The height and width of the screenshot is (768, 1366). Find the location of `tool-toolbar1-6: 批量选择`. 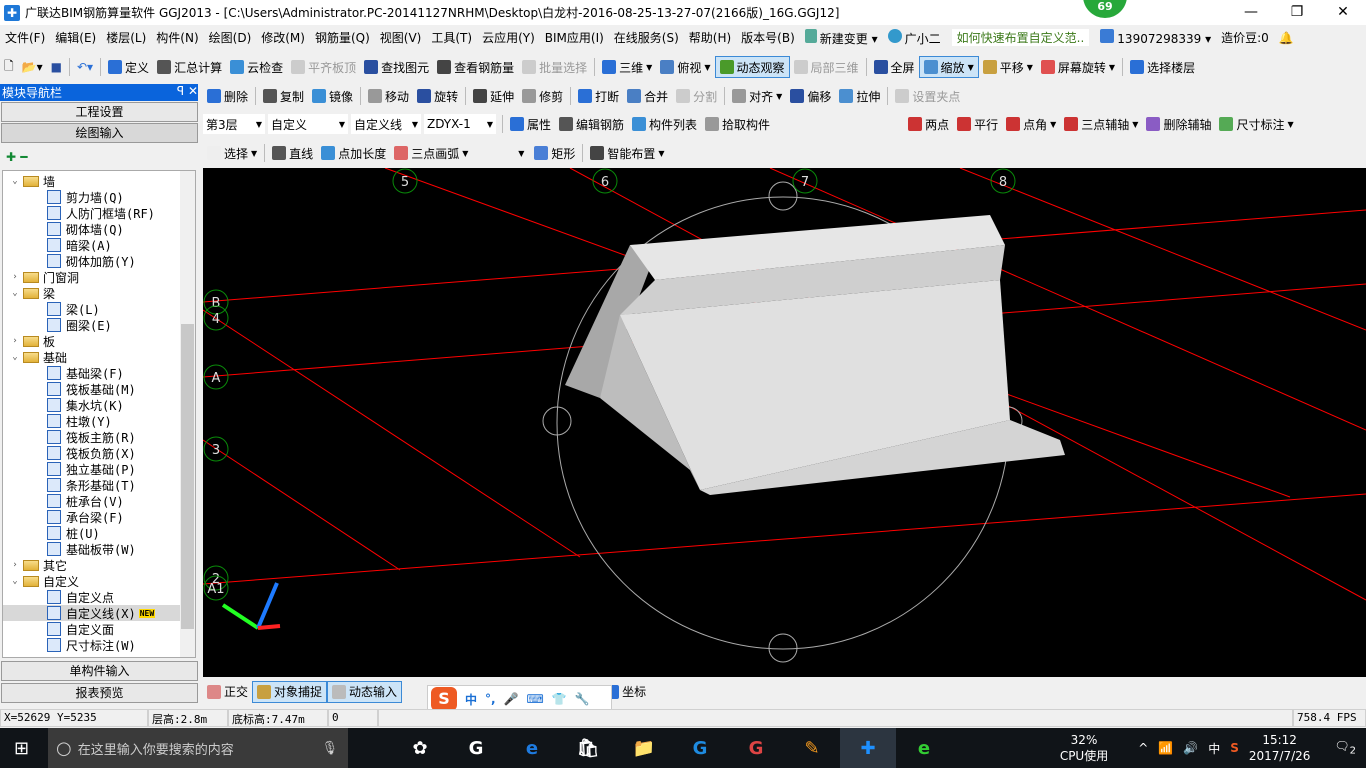

tool-toolbar1-6: 批量选择 is located at coordinates (554, 67).